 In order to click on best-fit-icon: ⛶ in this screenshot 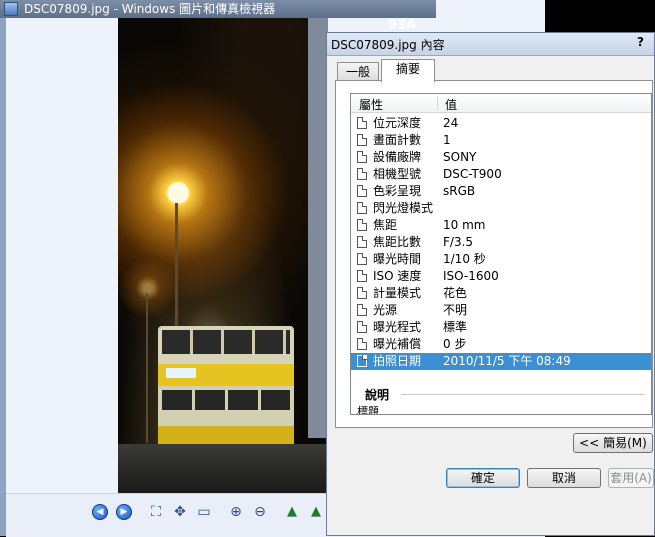, I will do `click(156, 512)`.